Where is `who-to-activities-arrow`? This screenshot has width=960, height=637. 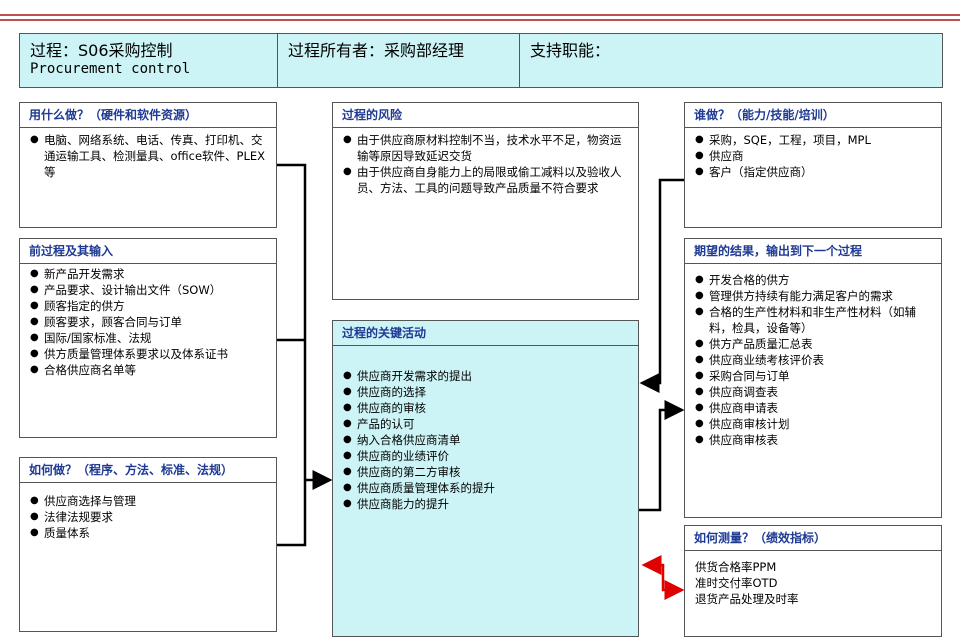 who-to-activities-arrow is located at coordinates (661, 285).